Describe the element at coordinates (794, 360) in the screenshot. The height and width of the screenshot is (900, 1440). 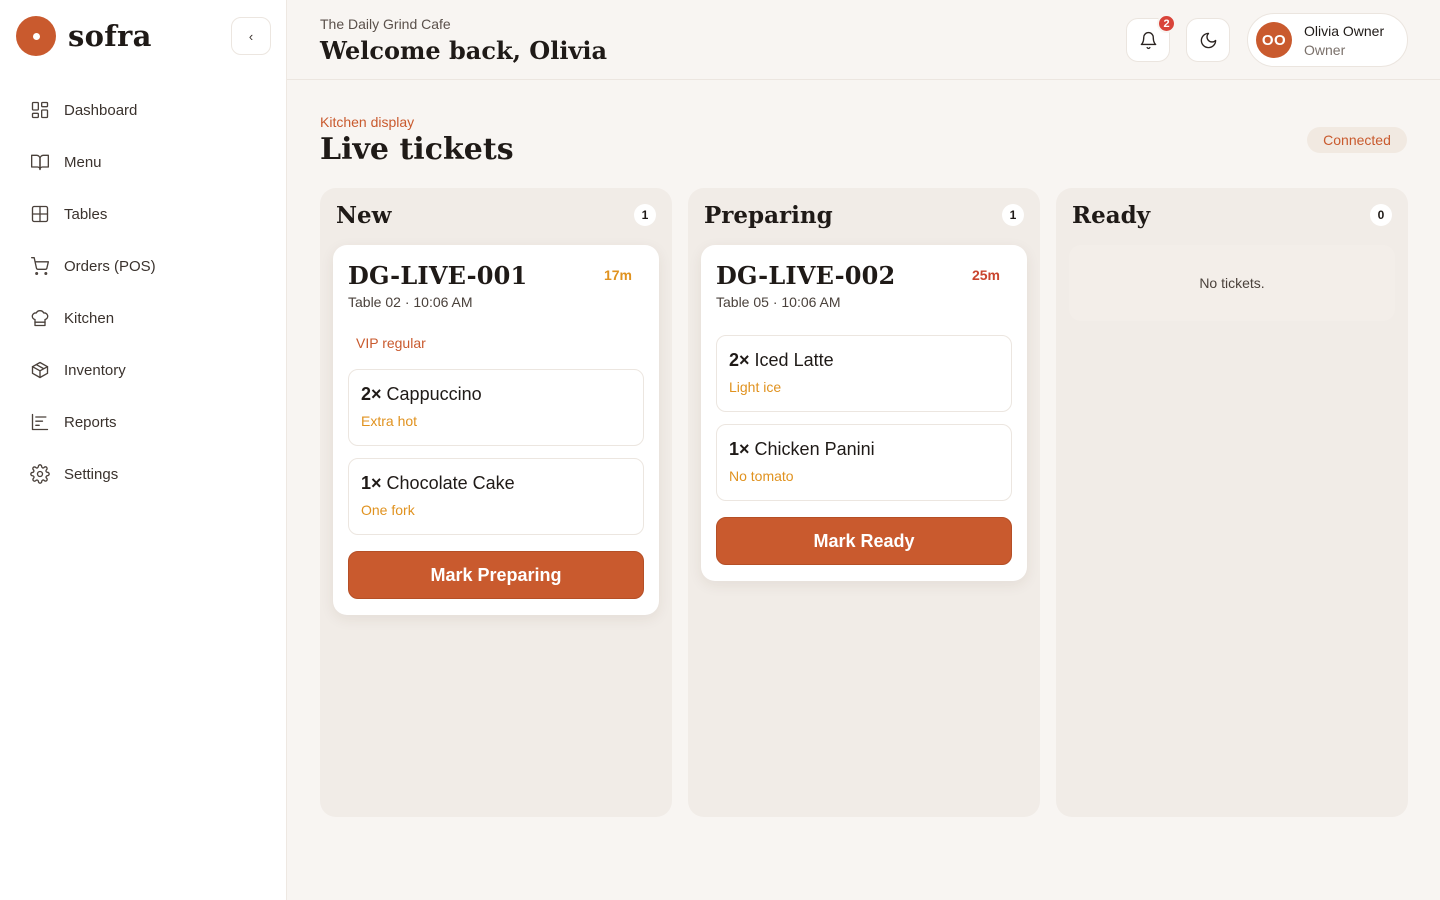
I see `item-name: Iced Latte` at that location.